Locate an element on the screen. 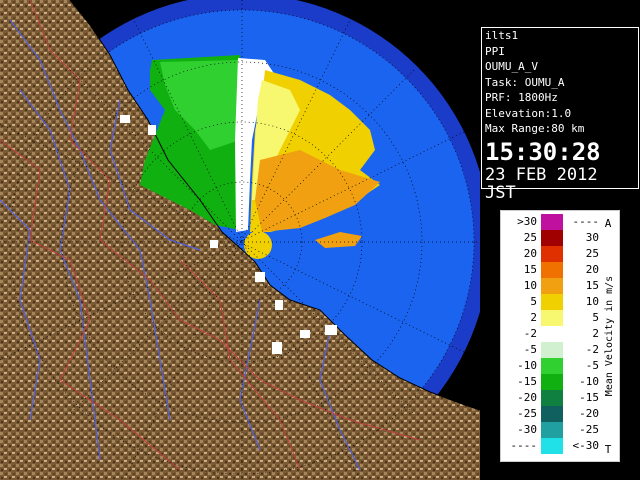  legend-row: 15 20 is located at coordinates (560, 270).